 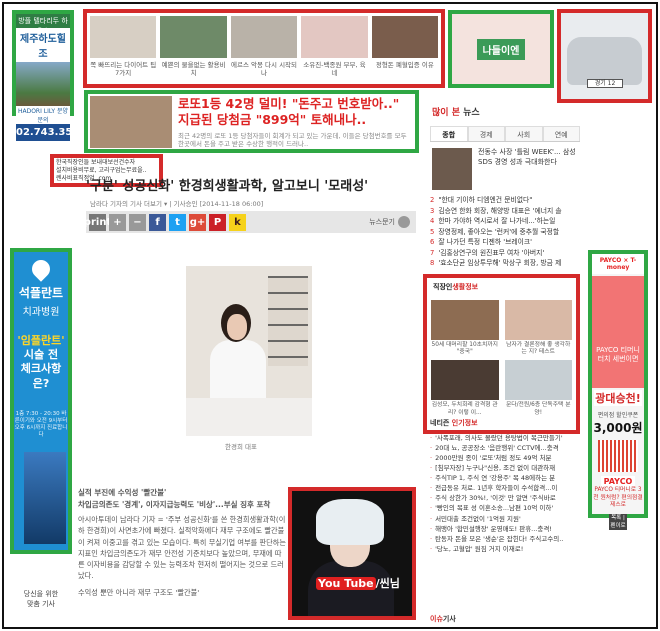 What do you see at coordinates (177, 222) in the screenshot?
I see `twitter-icon: t` at bounding box center [177, 222].